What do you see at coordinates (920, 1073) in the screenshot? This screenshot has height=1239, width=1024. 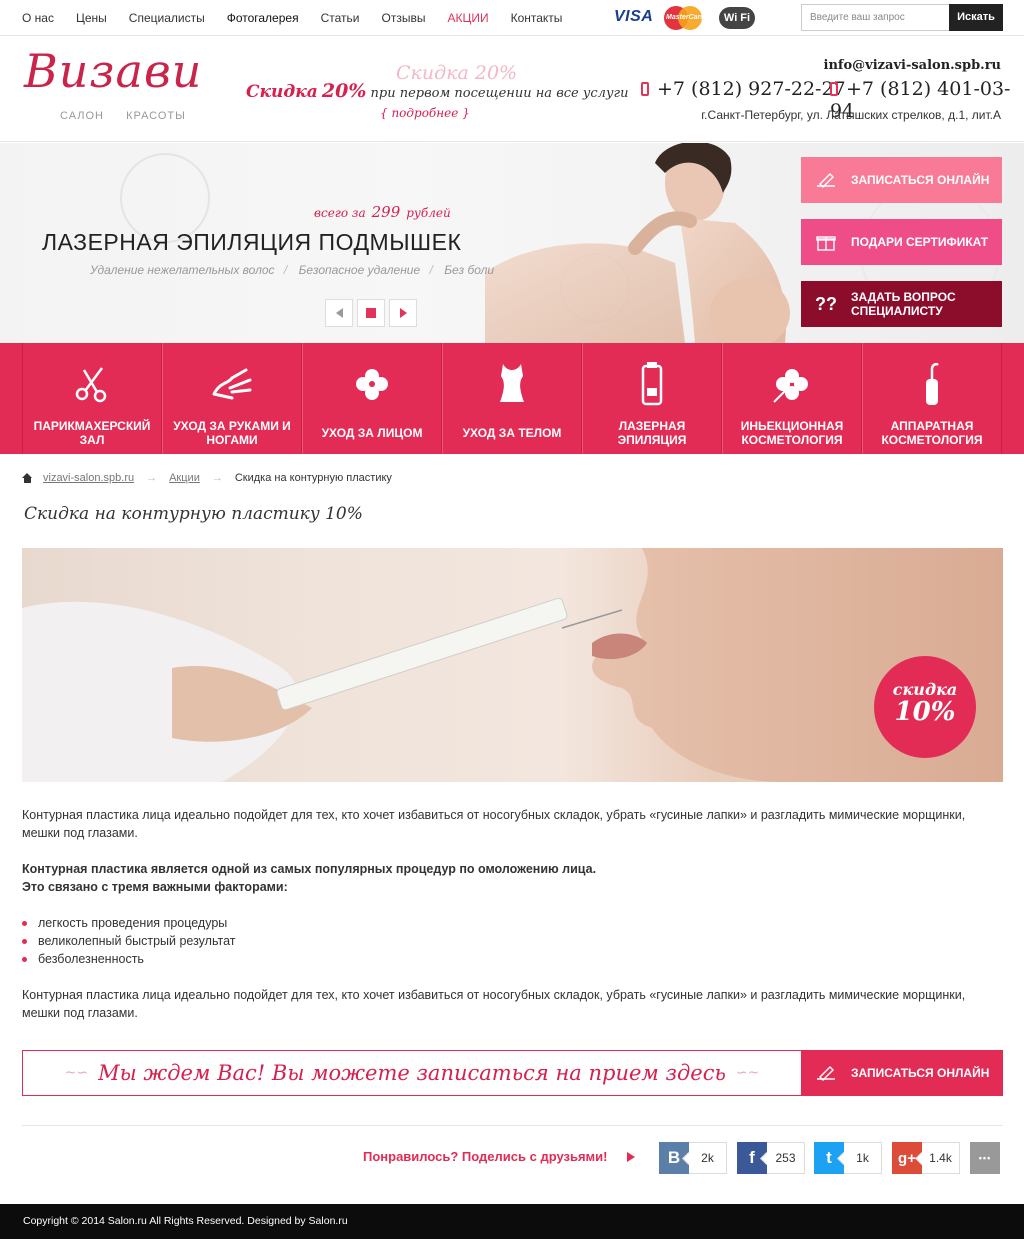 I see `cta-button-label: ЗАПИСАТЬСЯ ОНЛАЙН` at bounding box center [920, 1073].